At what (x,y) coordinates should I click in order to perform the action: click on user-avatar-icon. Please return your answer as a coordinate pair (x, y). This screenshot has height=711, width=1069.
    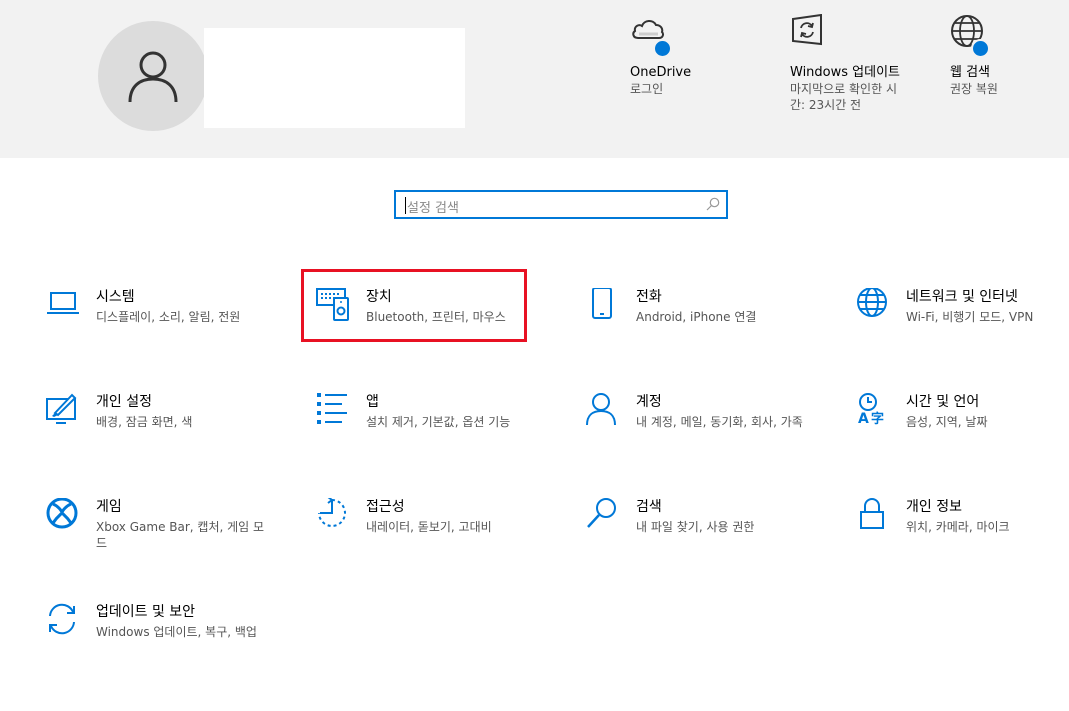
    Looking at the image, I should click on (153, 77).